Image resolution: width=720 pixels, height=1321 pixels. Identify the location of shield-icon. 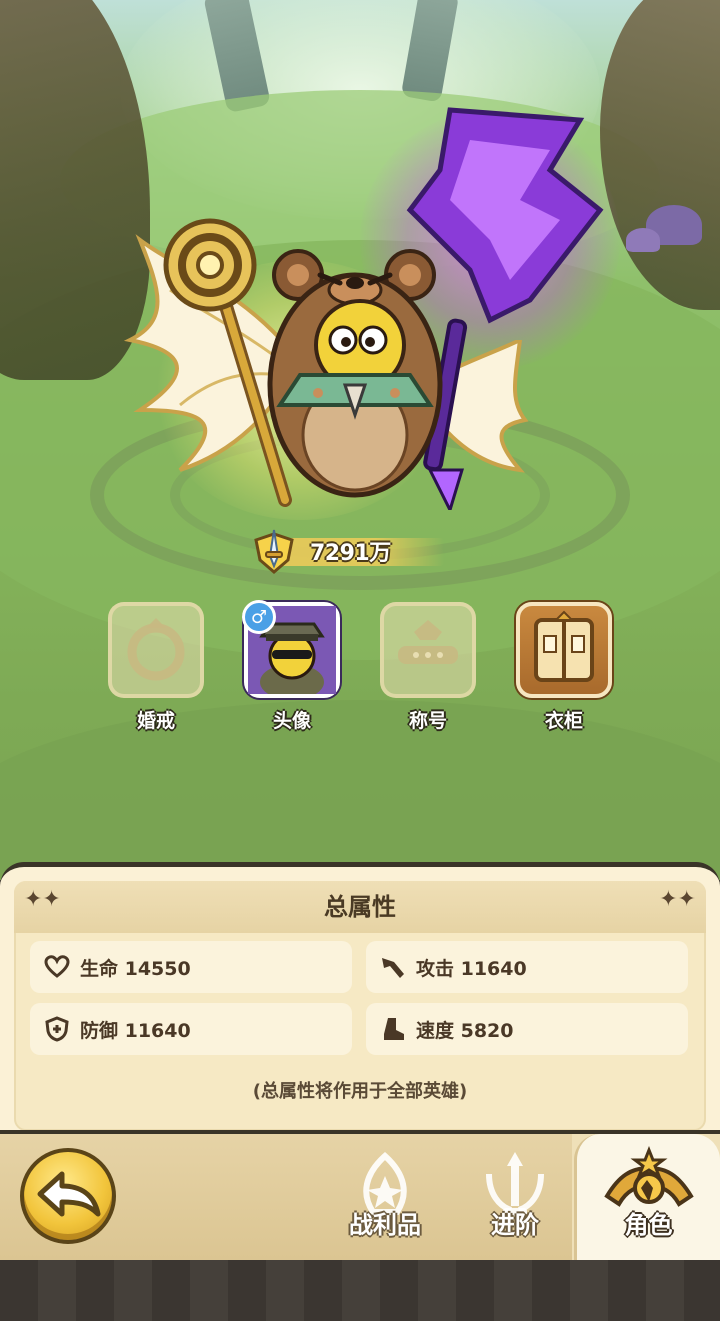
(57, 1029).